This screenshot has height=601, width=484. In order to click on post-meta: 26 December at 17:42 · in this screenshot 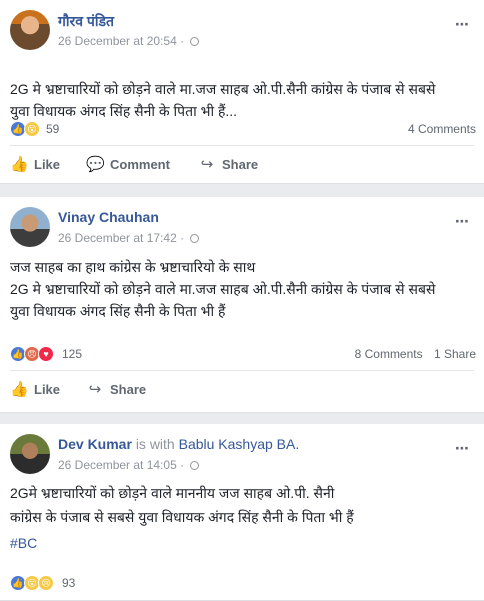, I will do `click(129, 238)`.